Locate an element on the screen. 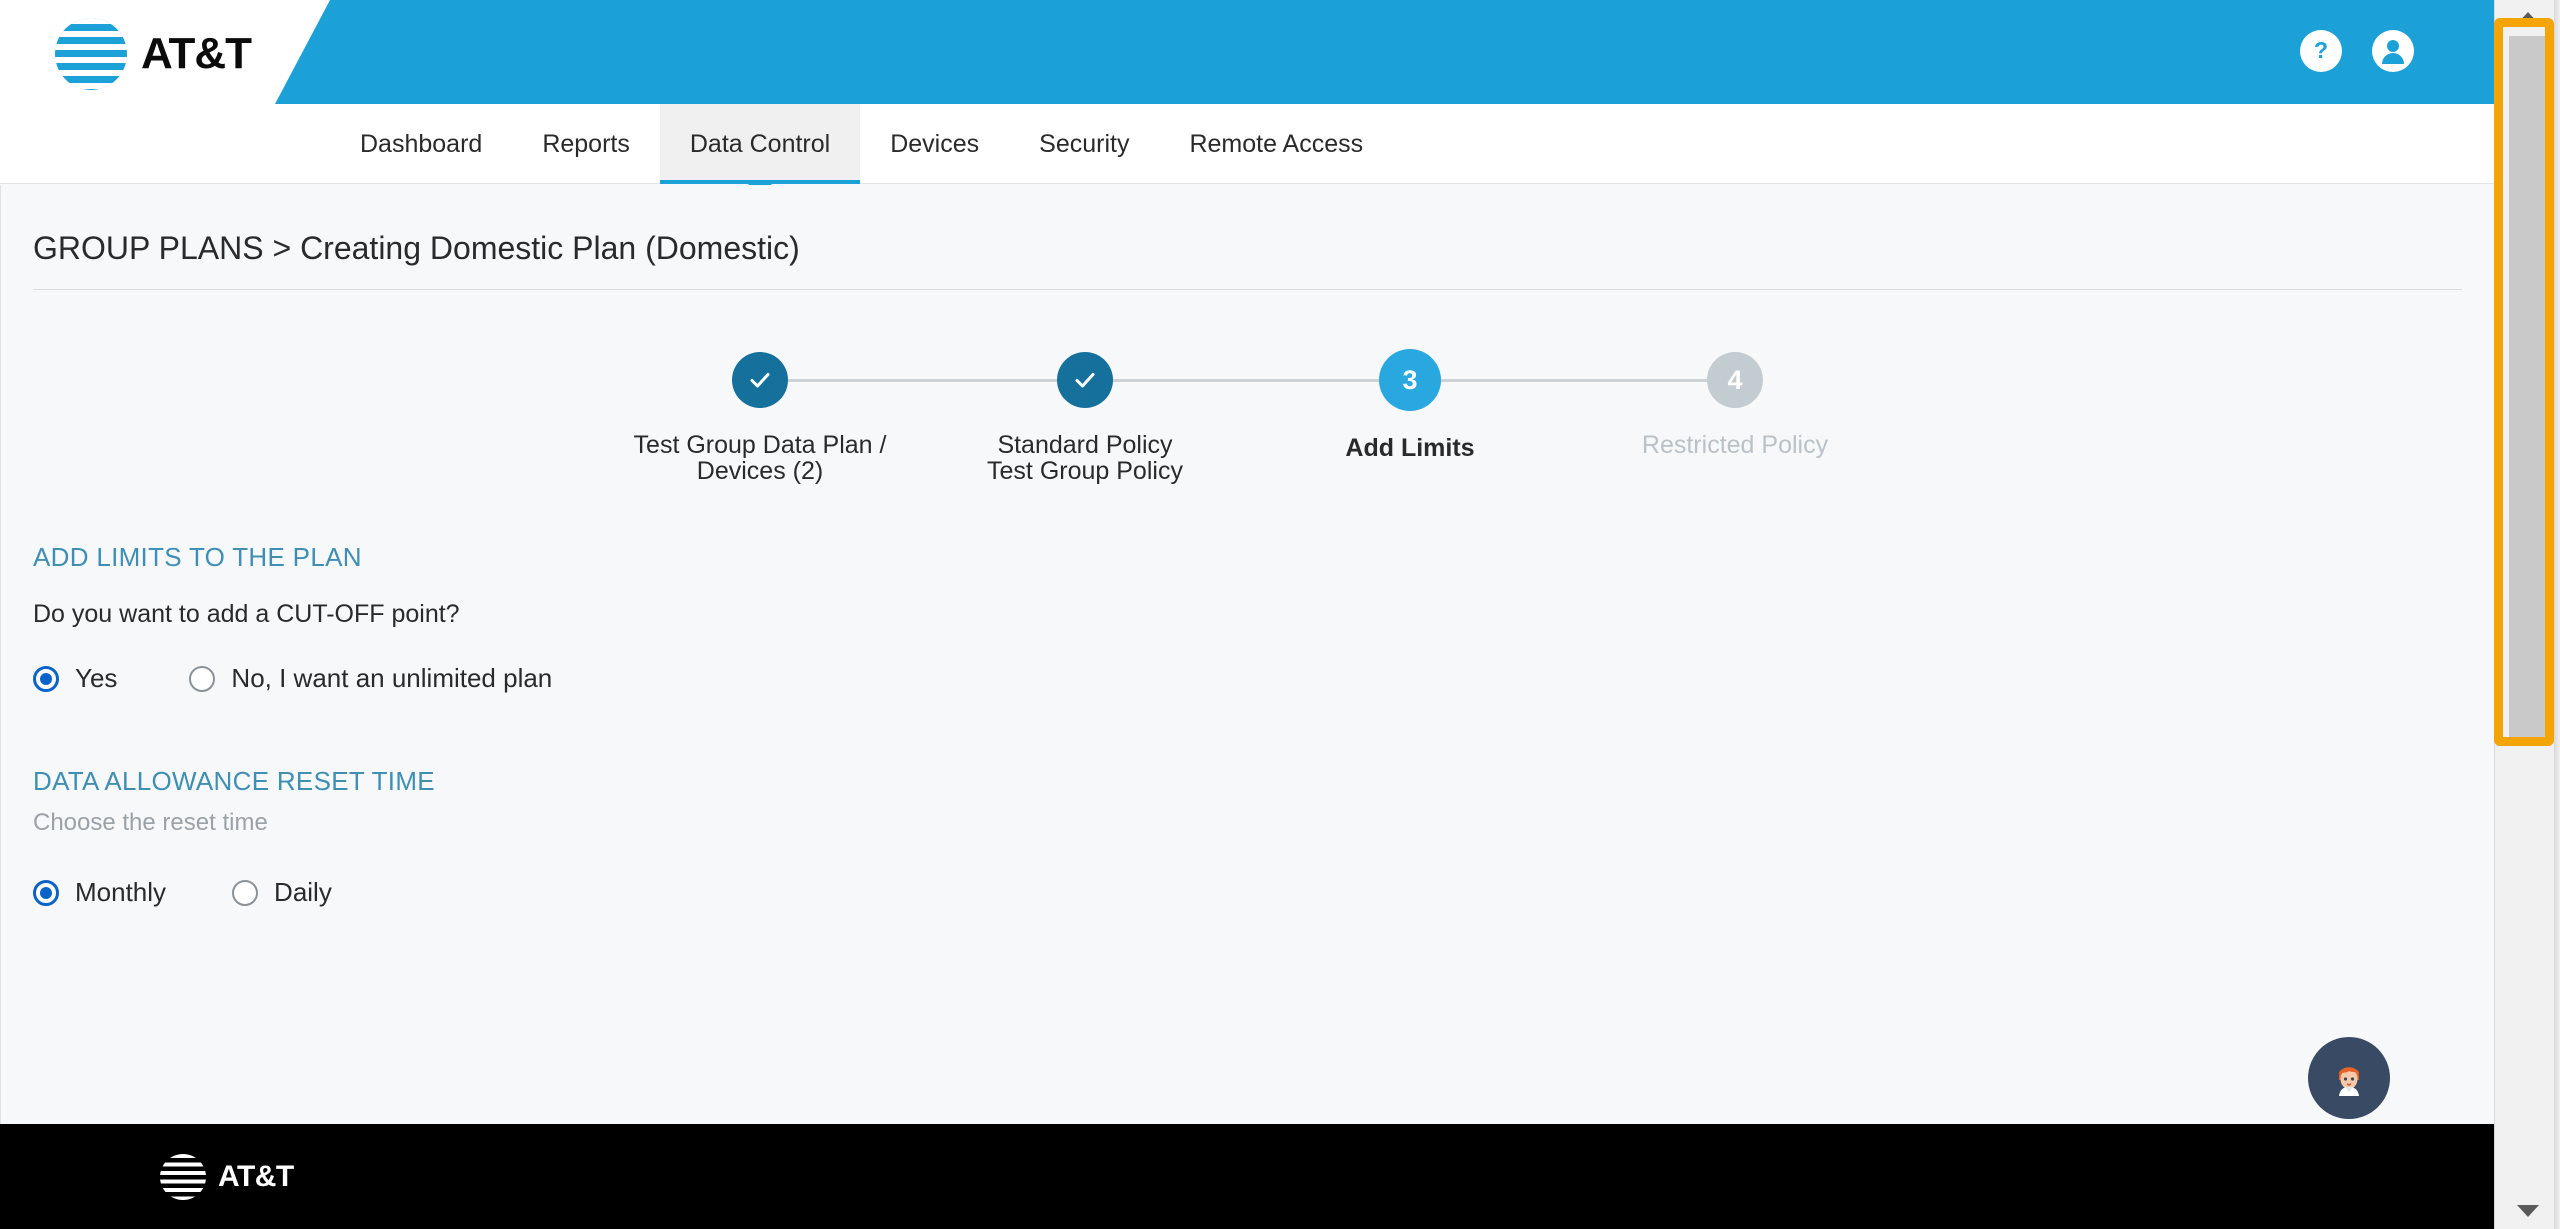 This screenshot has width=2560, height=1229. scrollbar-up-button is located at coordinates (2527, 18).